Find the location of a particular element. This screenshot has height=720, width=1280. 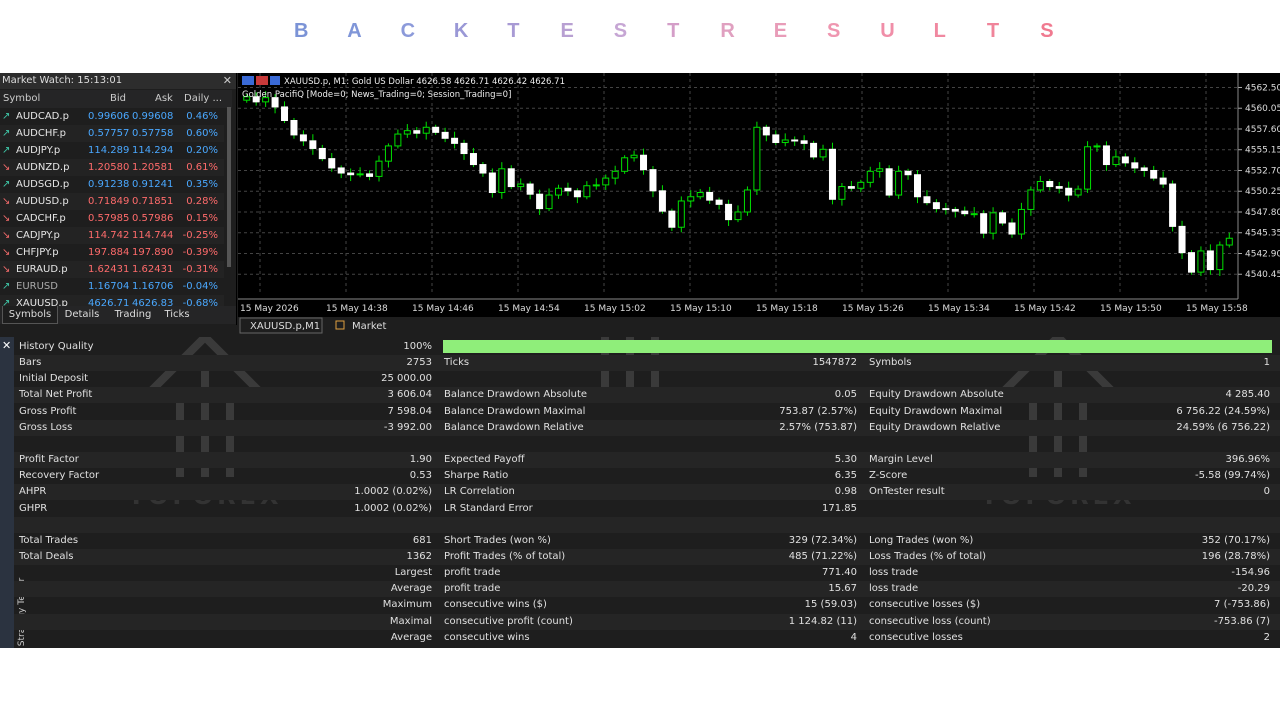

stat-label: Loss Trades (% of total) is located at coordinates (928, 556).